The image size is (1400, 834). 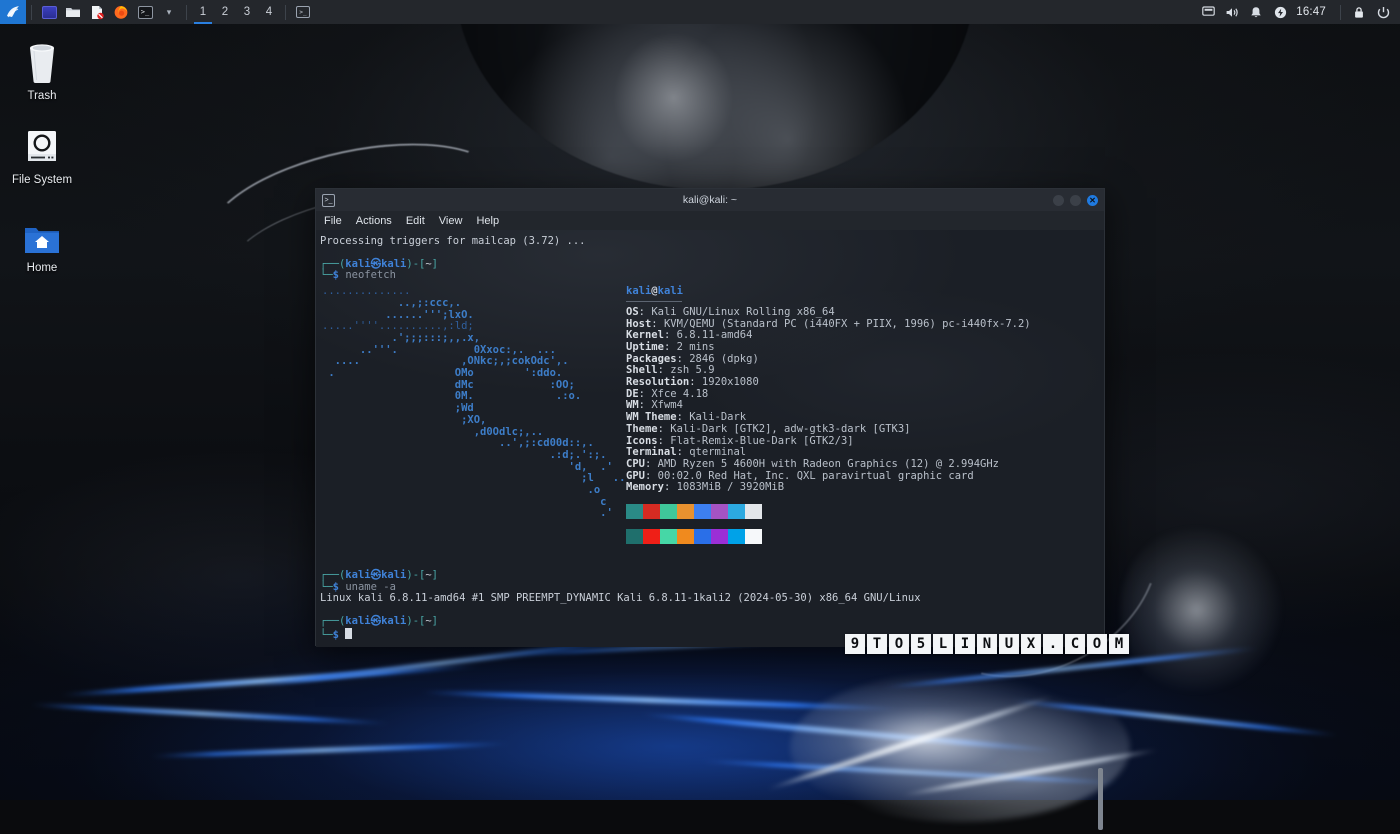 I want to click on chevron-down-icon: ▾, so click(x=169, y=12).